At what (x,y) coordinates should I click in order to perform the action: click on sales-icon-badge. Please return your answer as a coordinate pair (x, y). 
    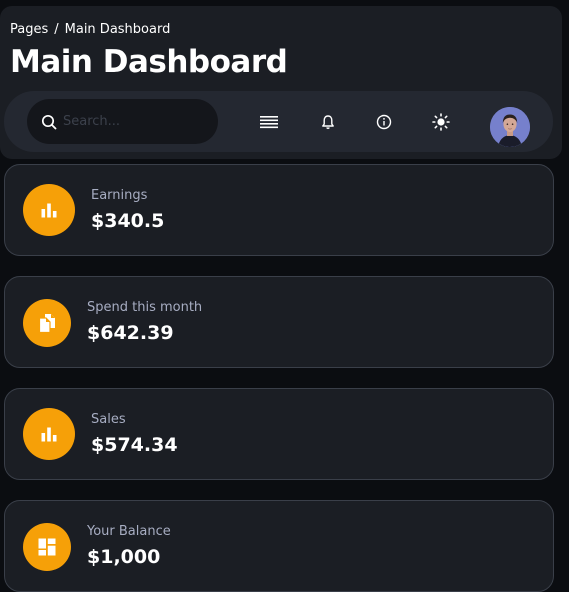
    Looking at the image, I should click on (49, 434).